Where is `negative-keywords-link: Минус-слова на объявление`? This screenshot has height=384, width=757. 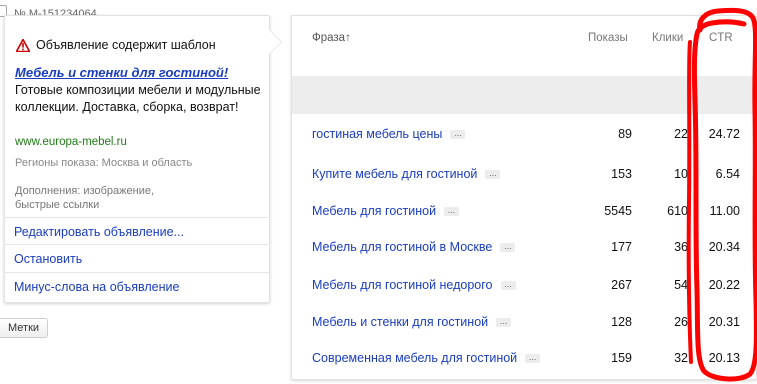 negative-keywords-link: Минус-слова на объявление is located at coordinates (137, 286).